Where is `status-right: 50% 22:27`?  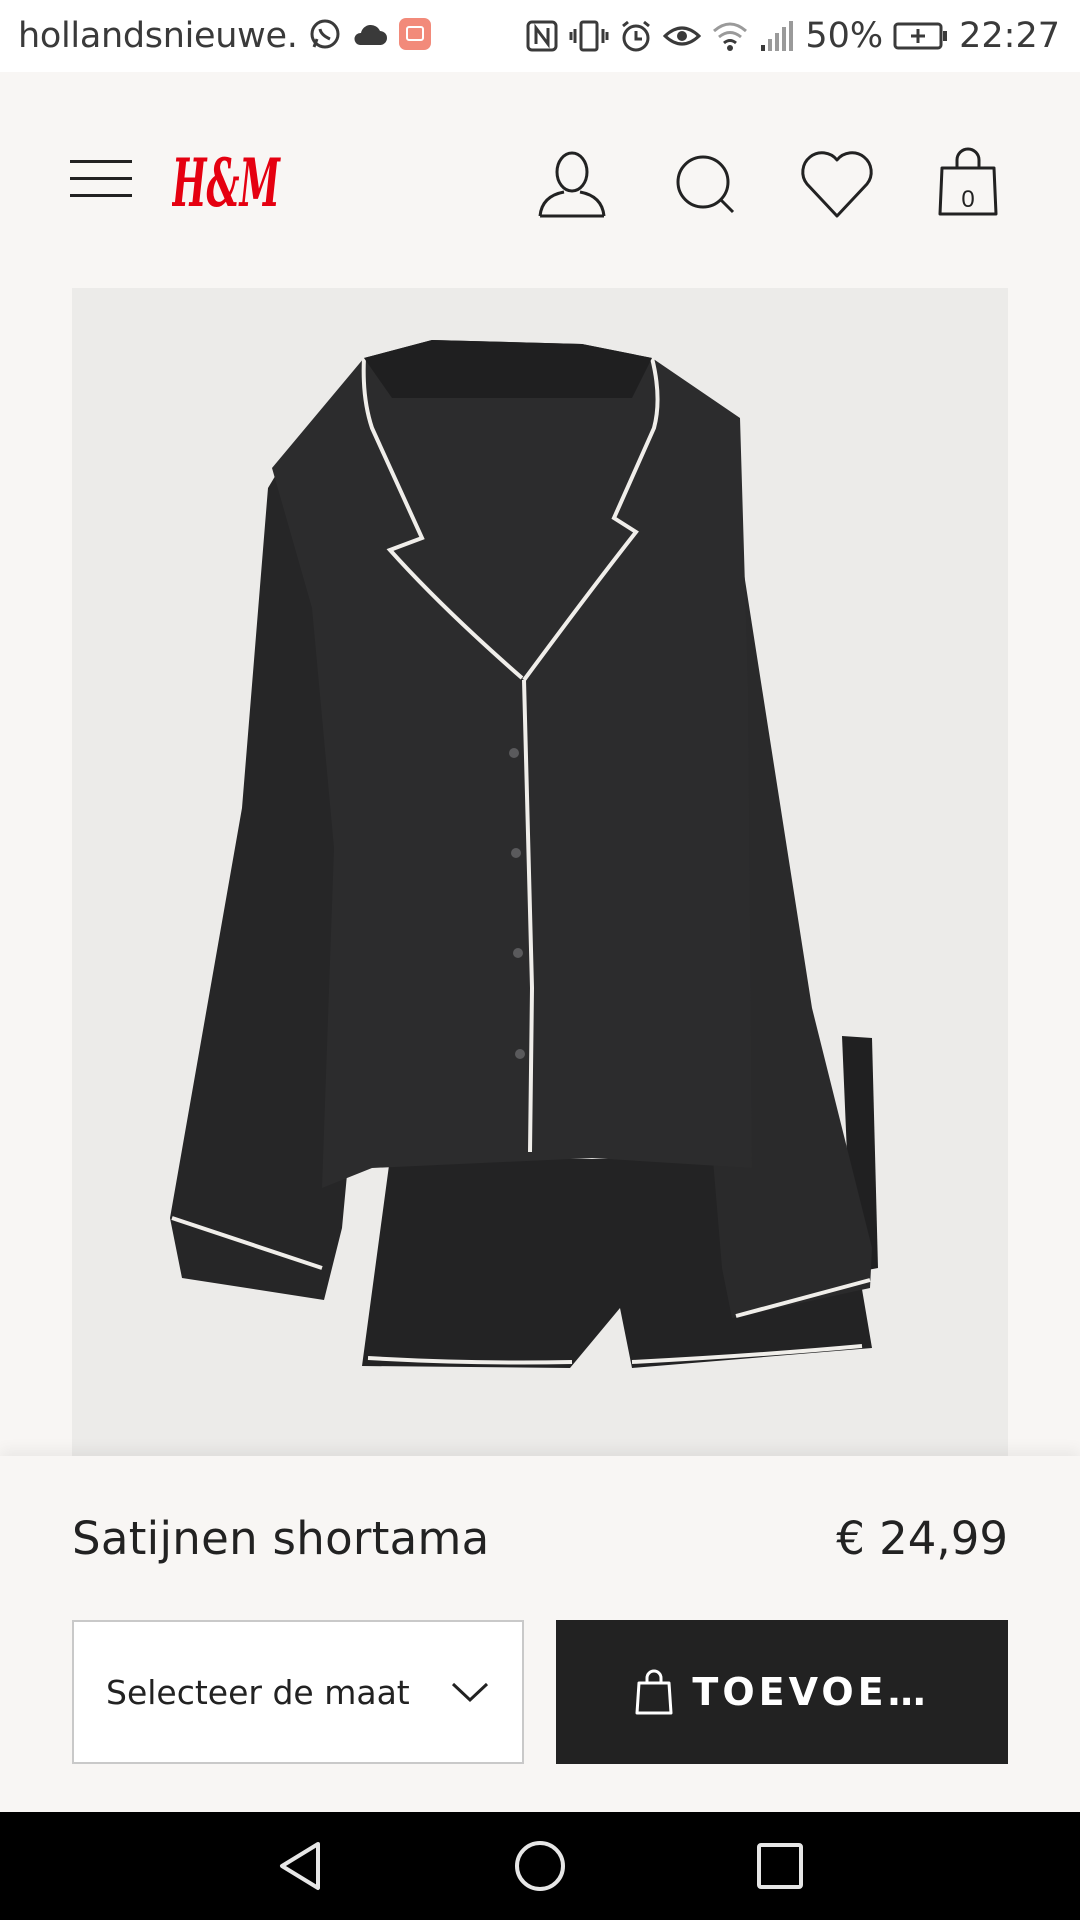
status-right: 50% 22:27 is located at coordinates (792, 36).